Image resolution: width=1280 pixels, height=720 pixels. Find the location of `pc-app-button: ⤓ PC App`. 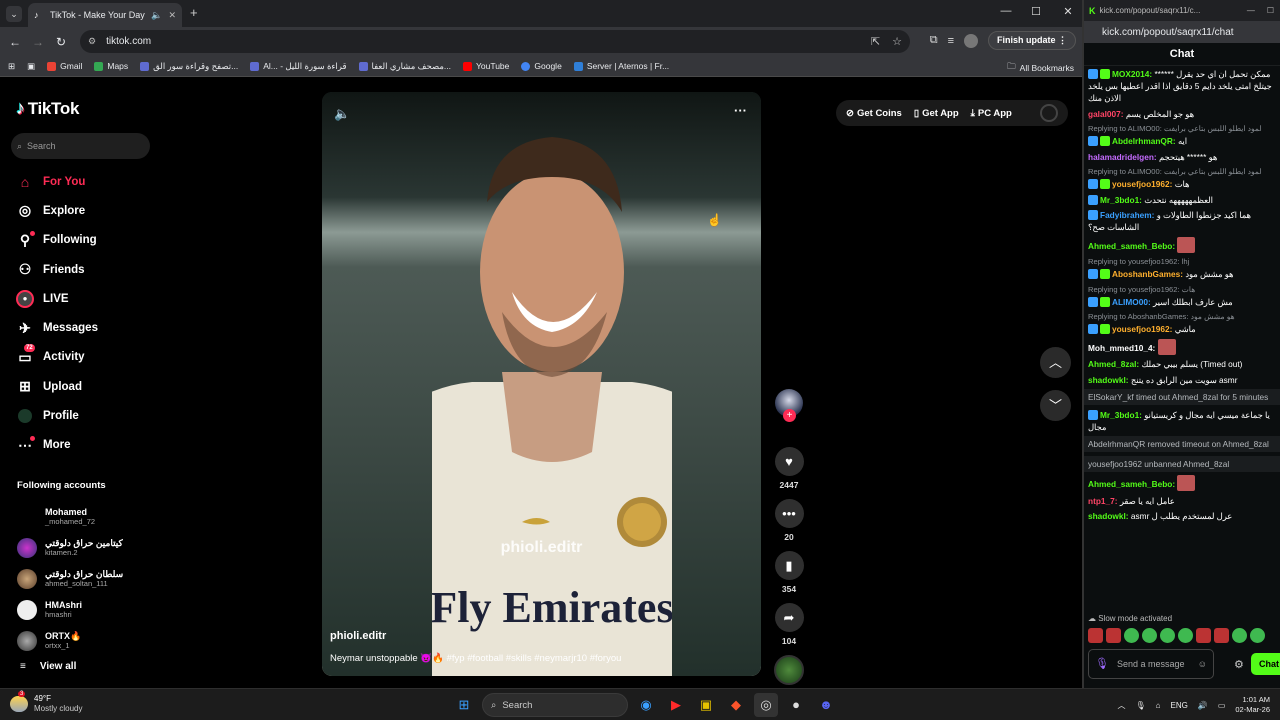

pc-app-button: ⤓ PC App is located at coordinates (991, 113).